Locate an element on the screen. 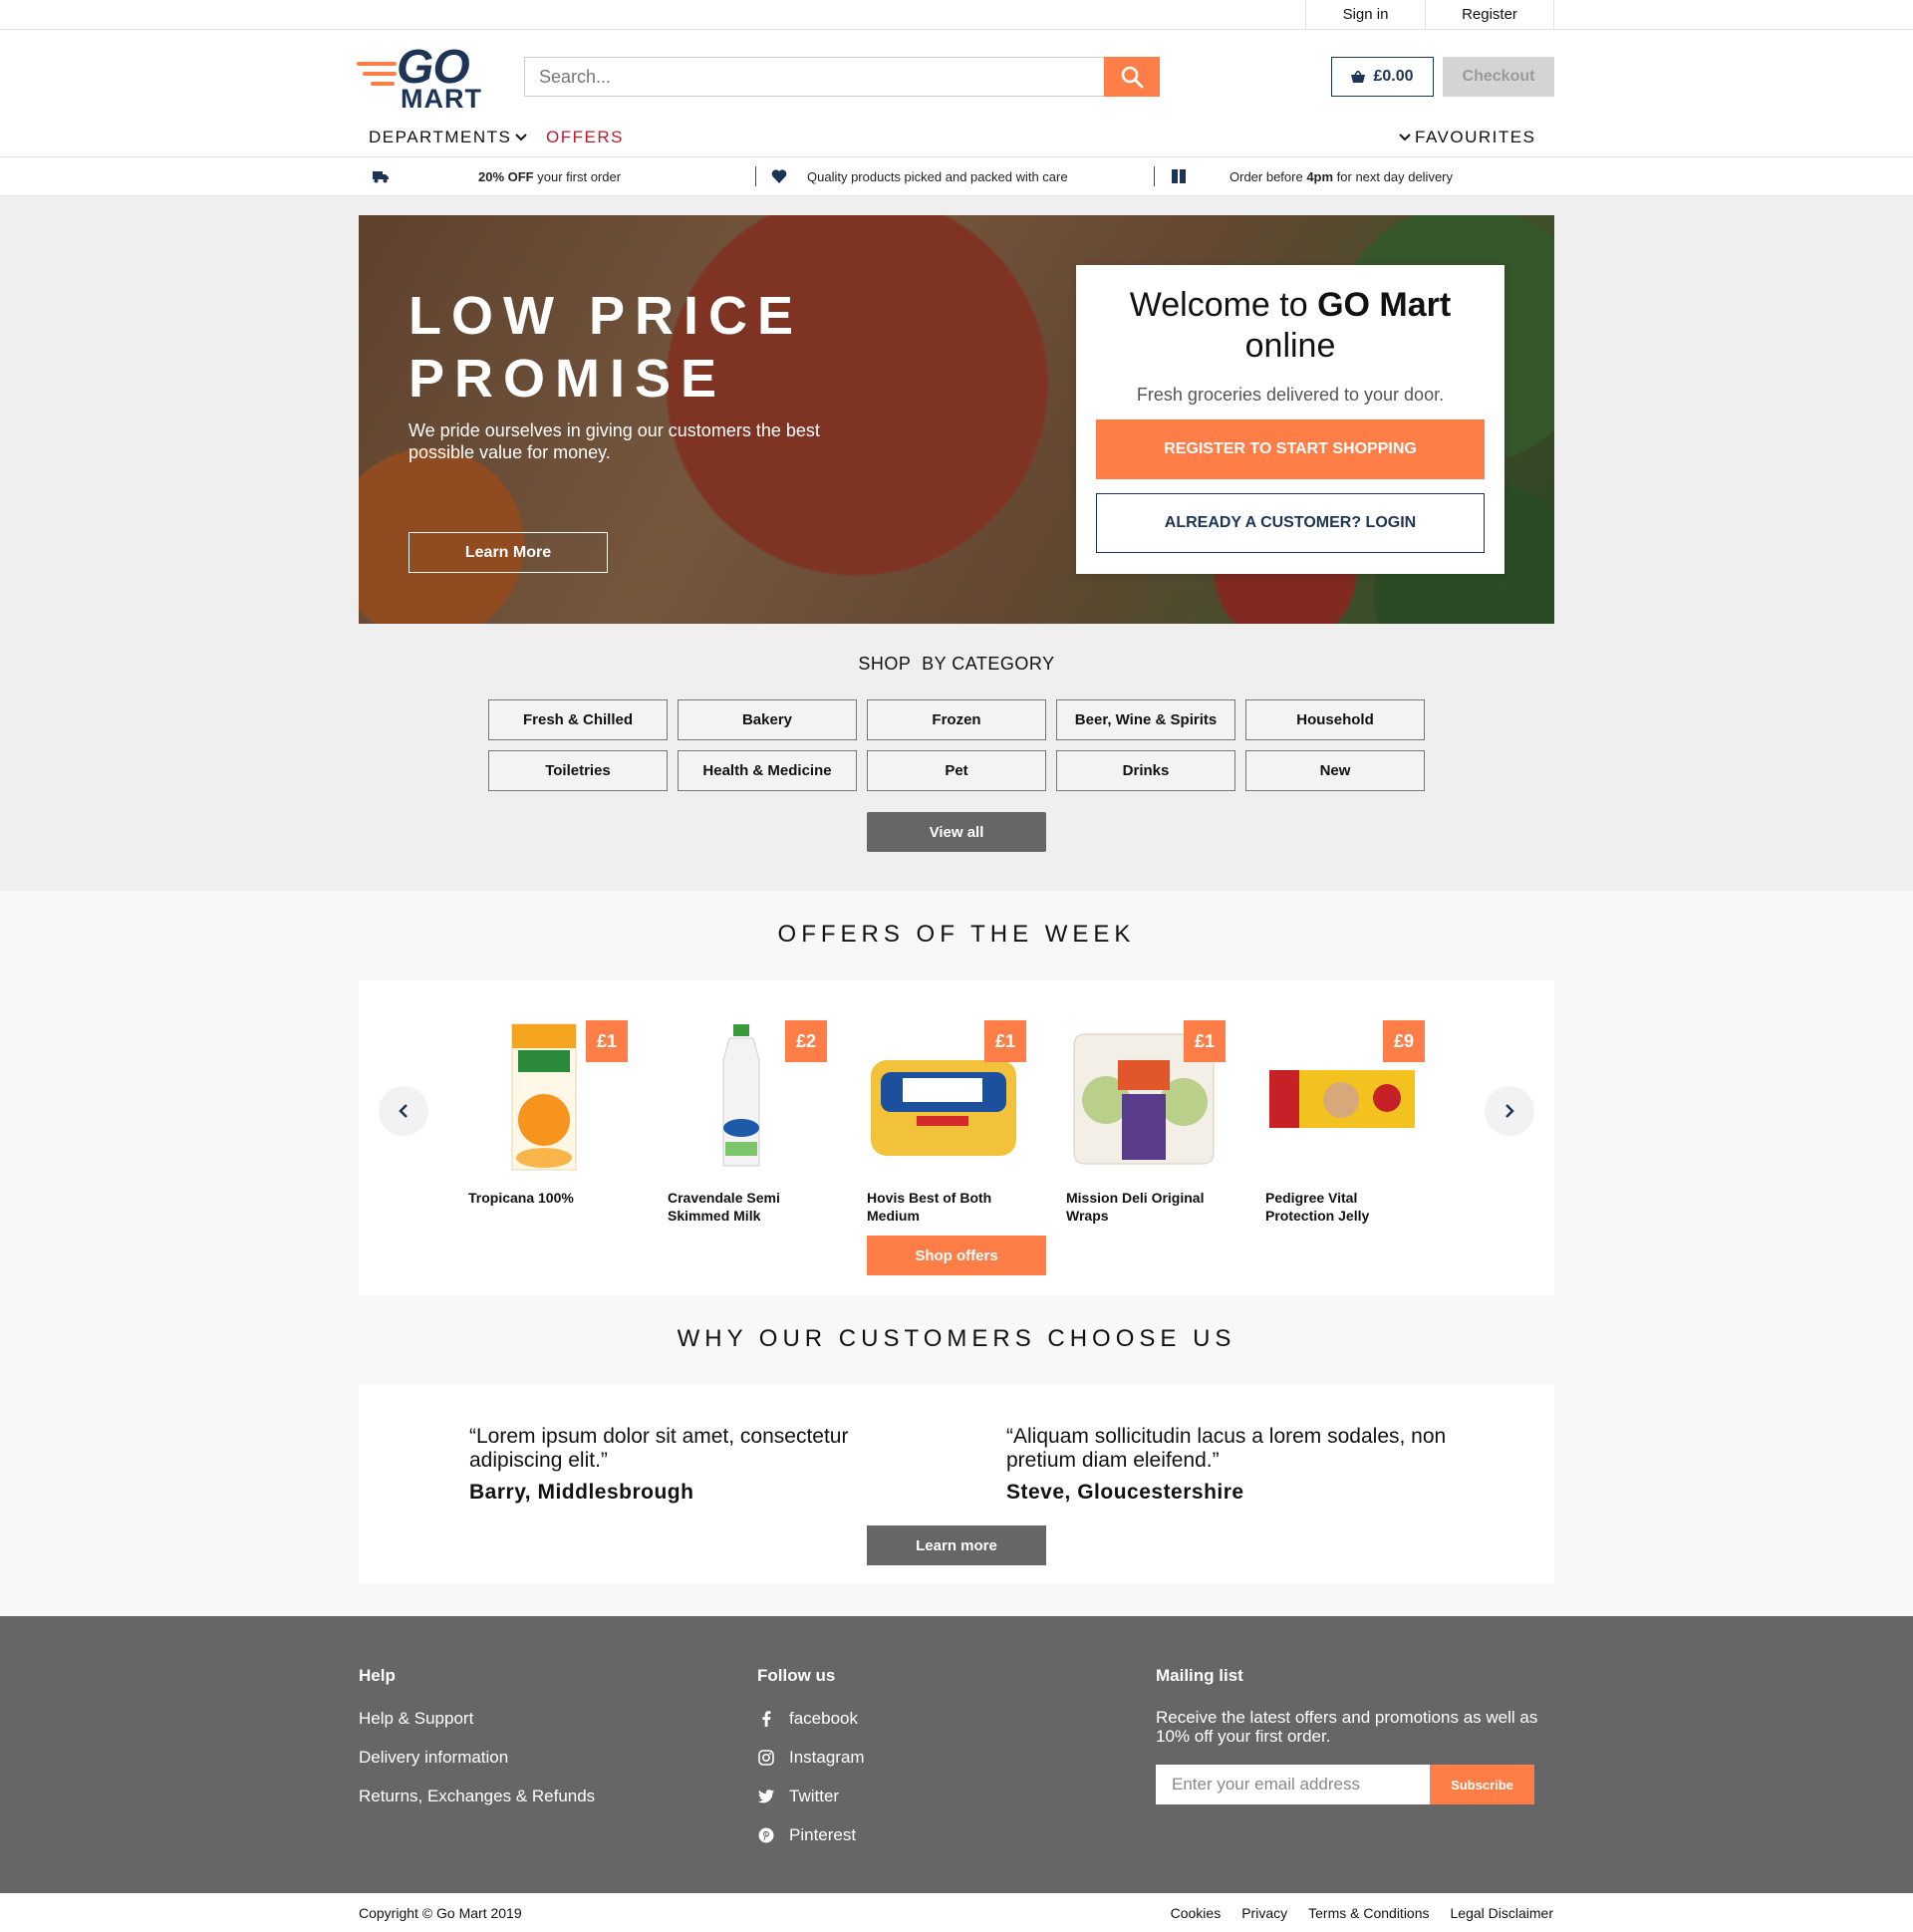  search-bar is located at coordinates (842, 77).